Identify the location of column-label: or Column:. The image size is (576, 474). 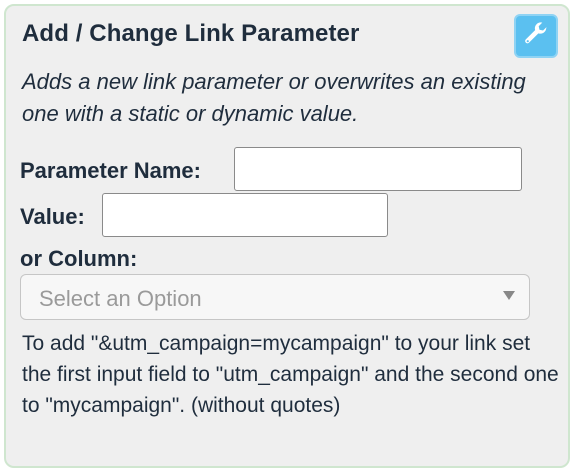
(79, 258).